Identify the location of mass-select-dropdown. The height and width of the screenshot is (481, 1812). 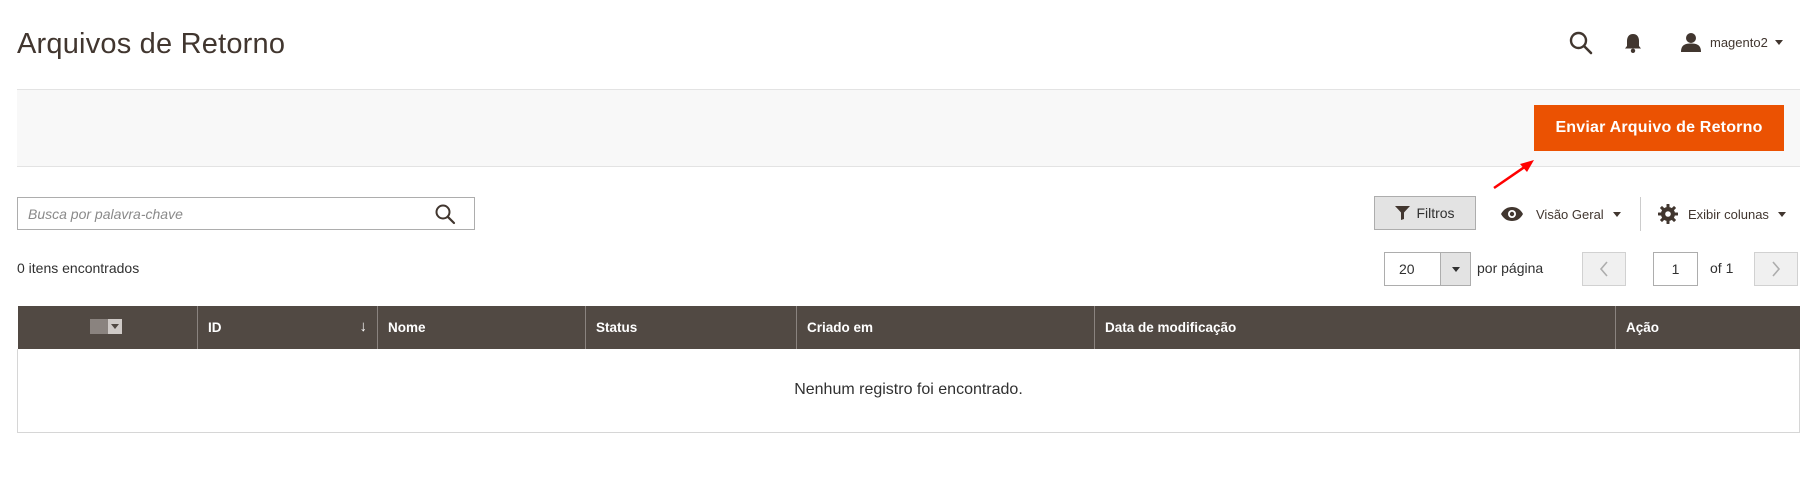
(105, 326).